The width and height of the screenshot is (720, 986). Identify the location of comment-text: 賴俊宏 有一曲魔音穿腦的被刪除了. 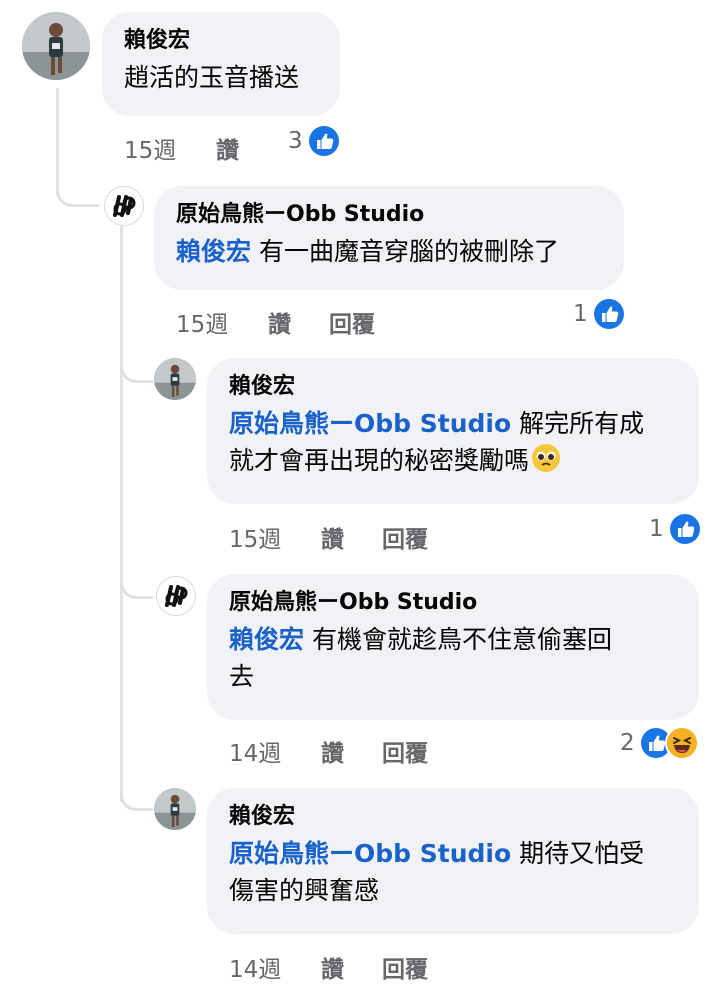
(389, 251).